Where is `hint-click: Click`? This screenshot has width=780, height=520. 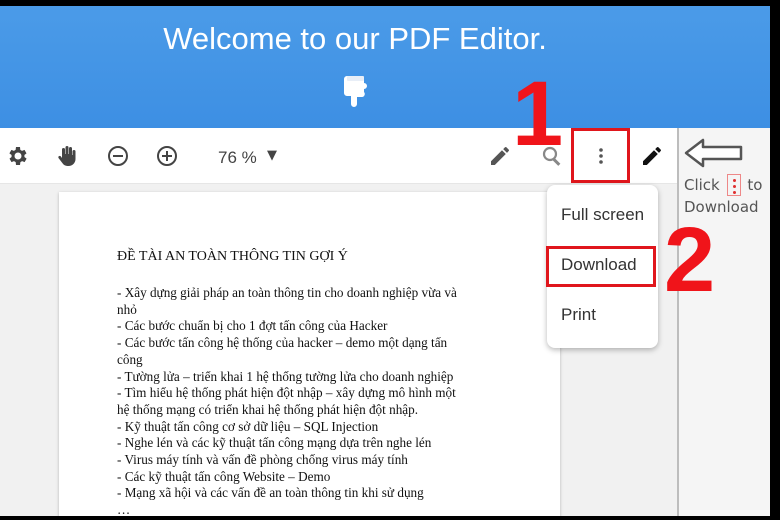
hint-click: Click is located at coordinates (702, 185).